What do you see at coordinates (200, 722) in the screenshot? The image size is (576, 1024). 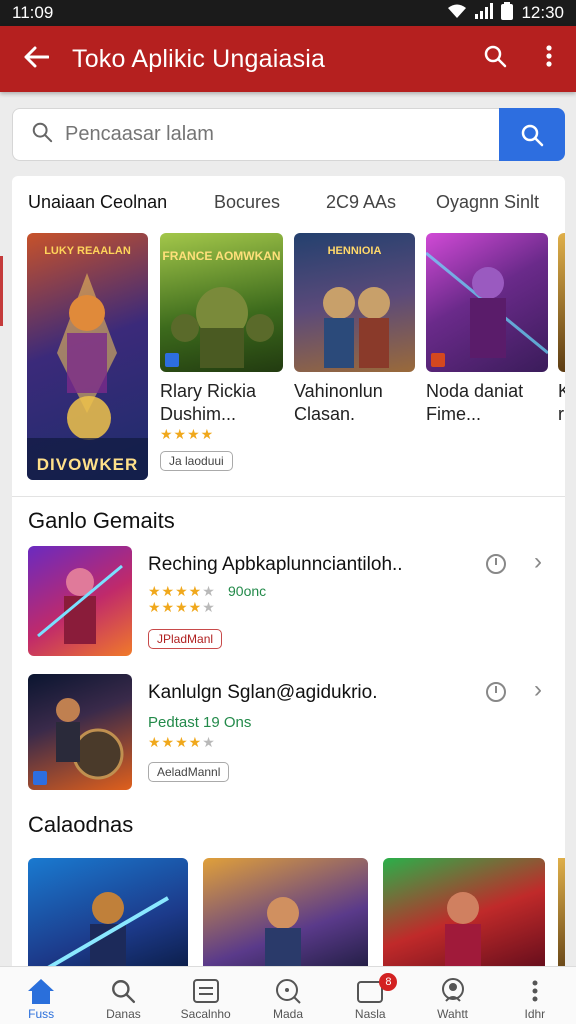 I see `list-subtitle: Pedtast 19 Ons` at bounding box center [200, 722].